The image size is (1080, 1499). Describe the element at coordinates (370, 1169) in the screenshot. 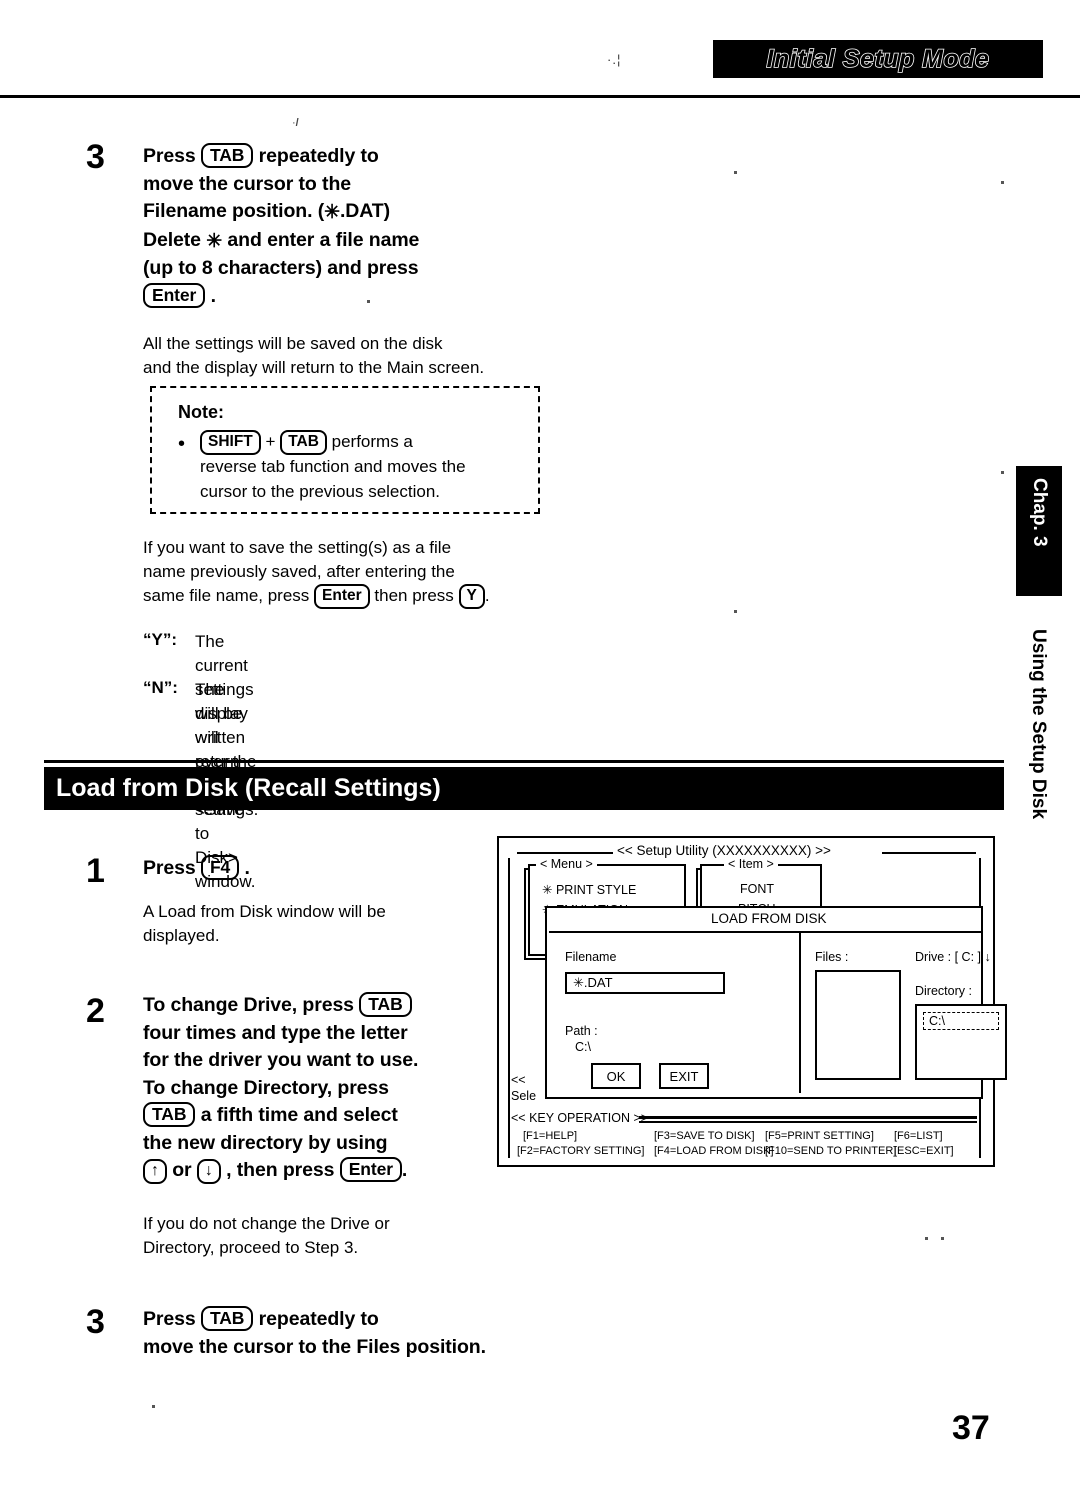

I see `key-enter-step2: Enter` at that location.